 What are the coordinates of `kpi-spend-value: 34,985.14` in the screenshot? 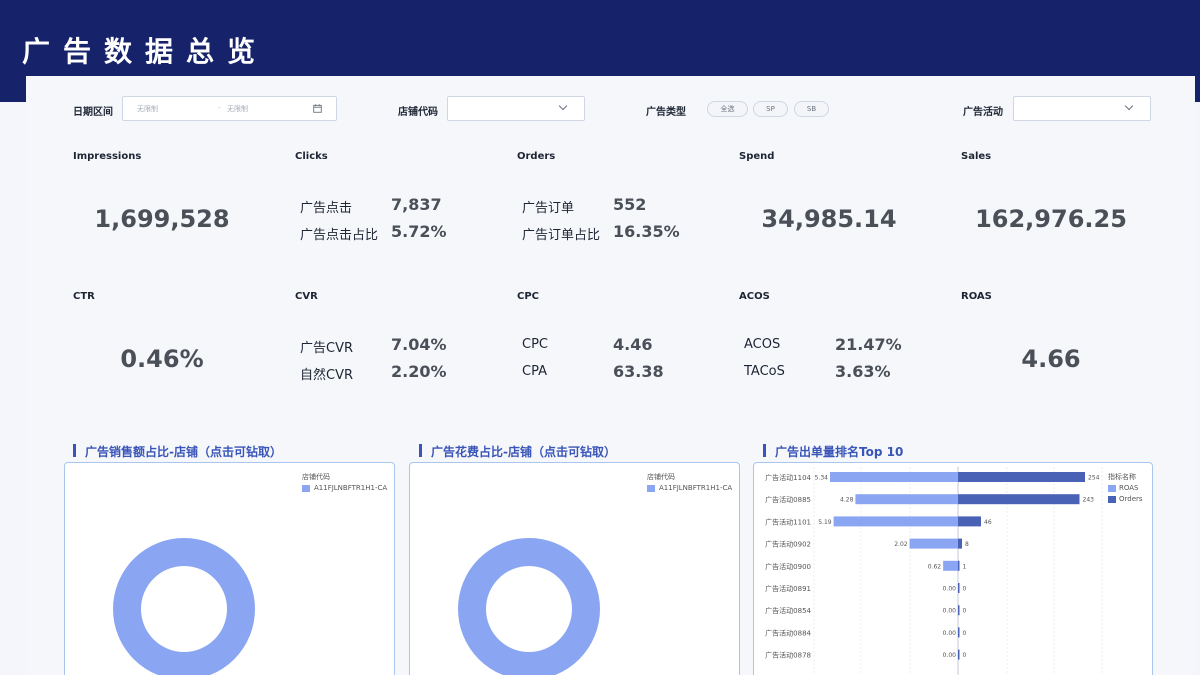 It's located at (829, 219).